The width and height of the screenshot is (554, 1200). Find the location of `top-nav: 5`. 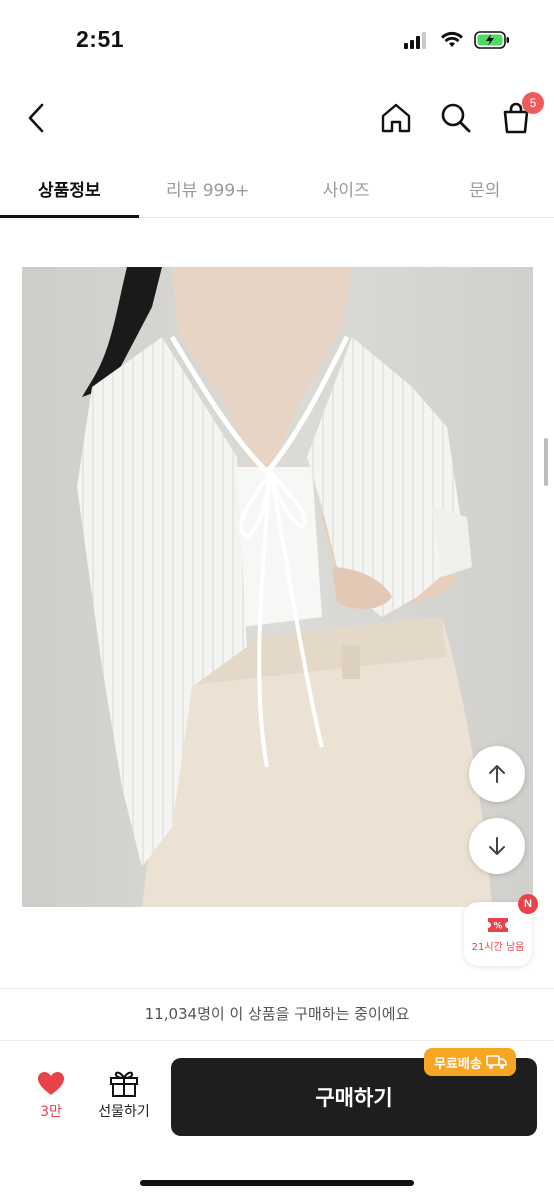

top-nav: 5 is located at coordinates (277, 118).